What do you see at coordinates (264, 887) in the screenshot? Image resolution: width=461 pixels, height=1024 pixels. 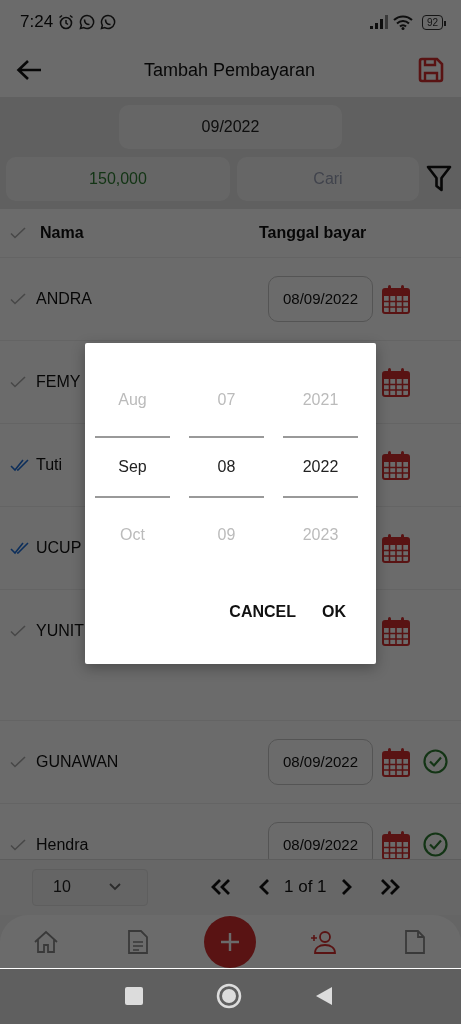 I see `previous-page-icon` at bounding box center [264, 887].